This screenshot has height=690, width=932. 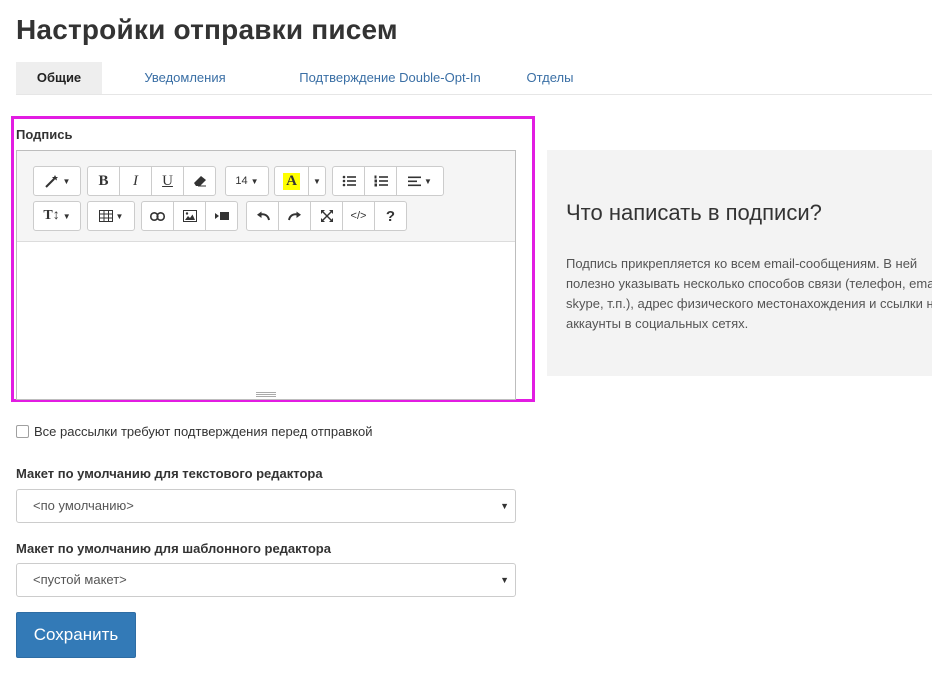 I want to click on misc-group: </> ?, so click(x=326, y=216).